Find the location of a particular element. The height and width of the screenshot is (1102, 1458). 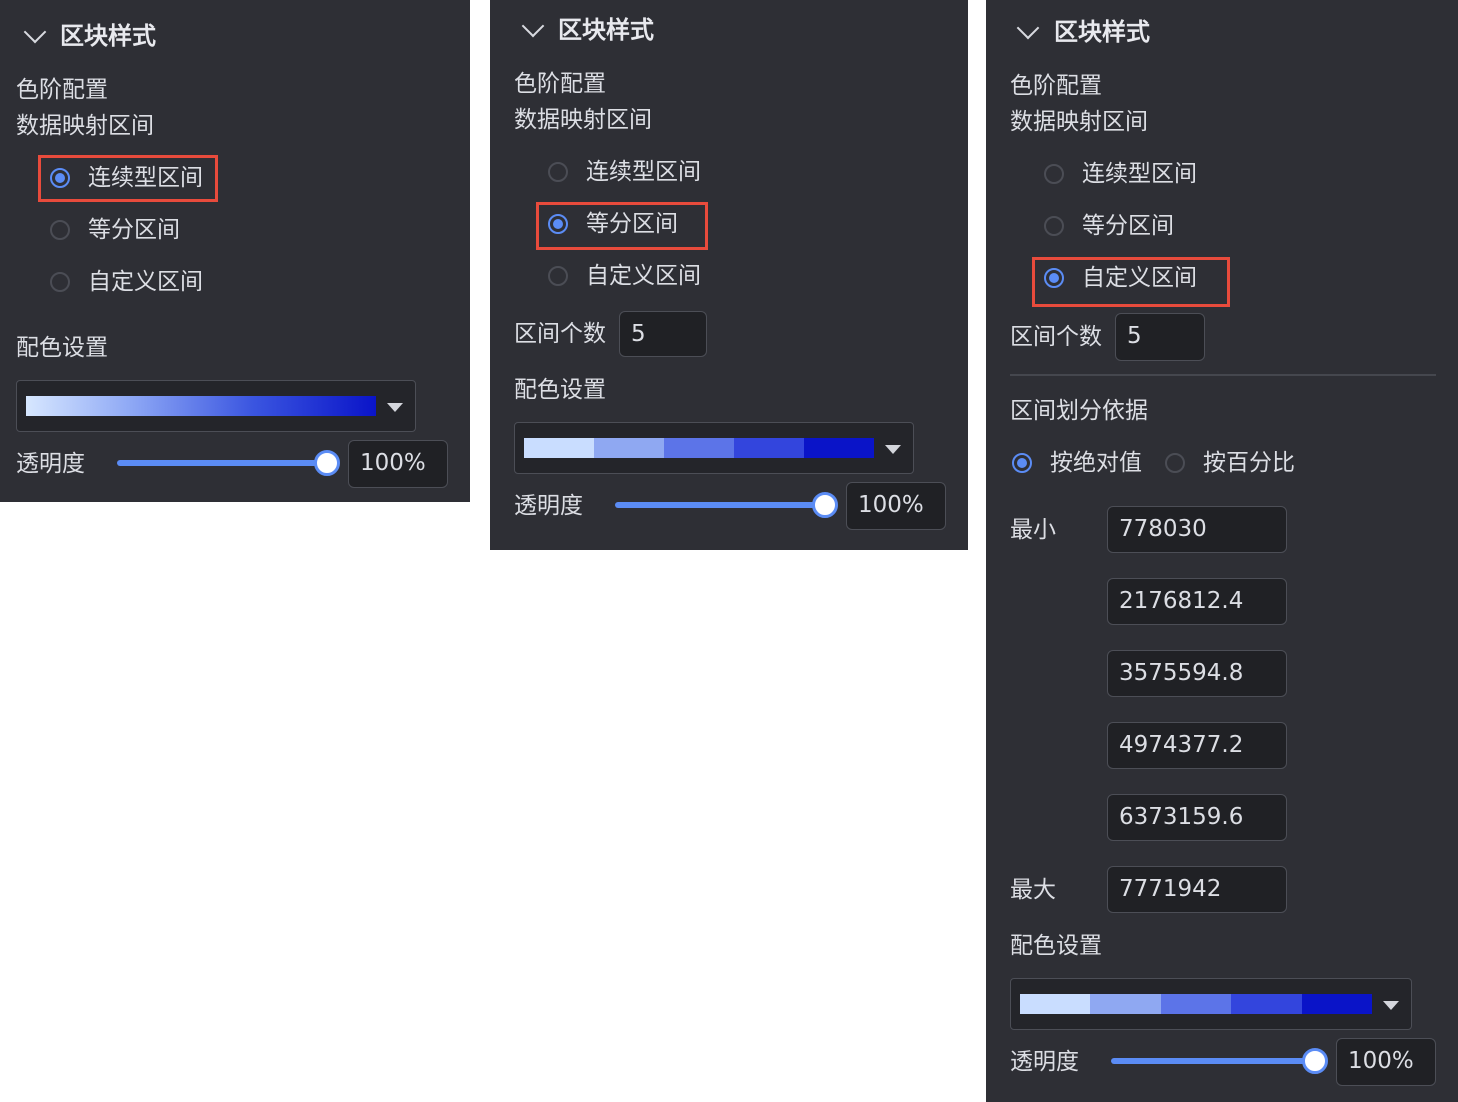

min-label: 最小 is located at coordinates (1033, 530).